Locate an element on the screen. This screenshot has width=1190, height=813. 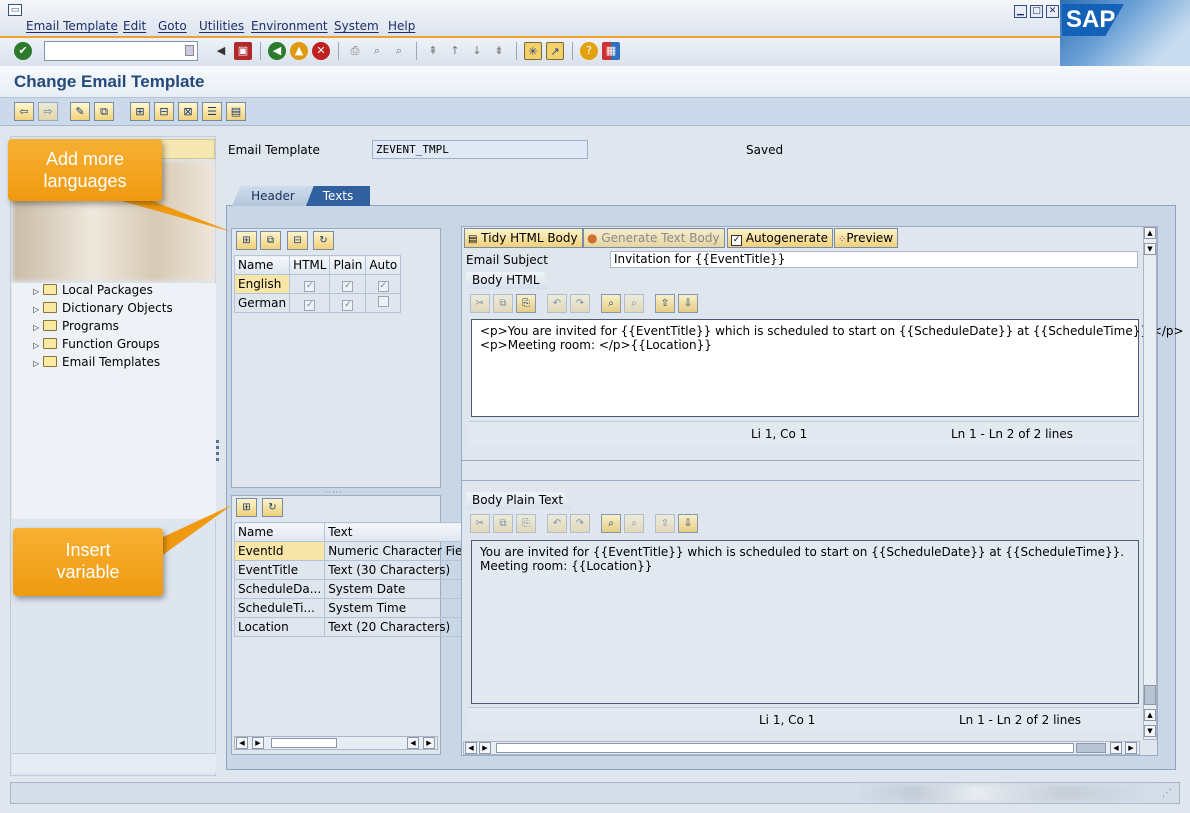
language-name: English is located at coordinates (262, 284).